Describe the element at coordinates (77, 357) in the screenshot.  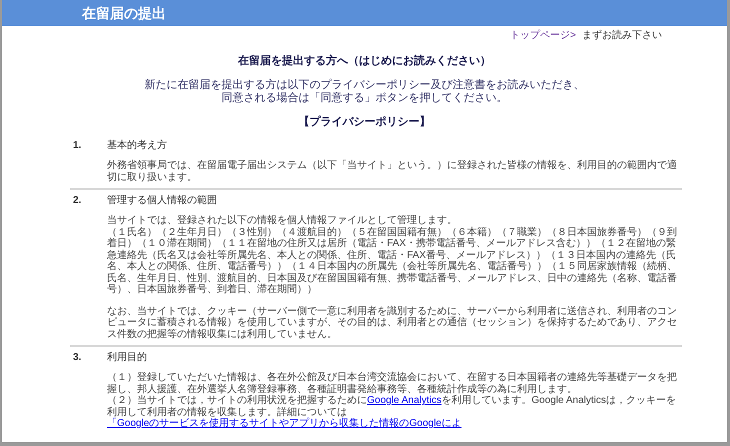
I see `section-number: 3.` at that location.